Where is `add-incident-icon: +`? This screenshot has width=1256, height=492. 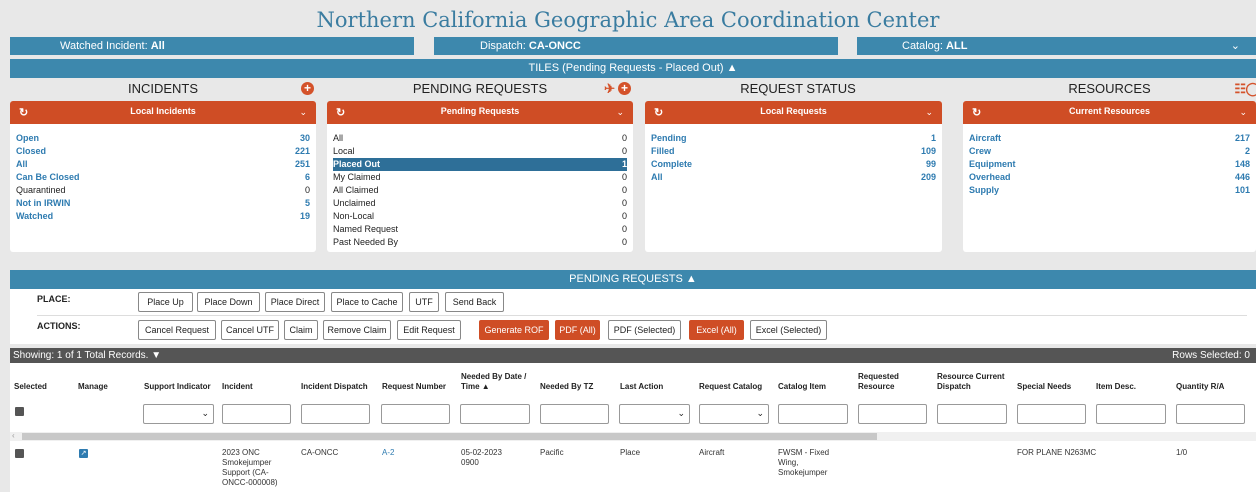
add-incident-icon: + is located at coordinates (307, 88).